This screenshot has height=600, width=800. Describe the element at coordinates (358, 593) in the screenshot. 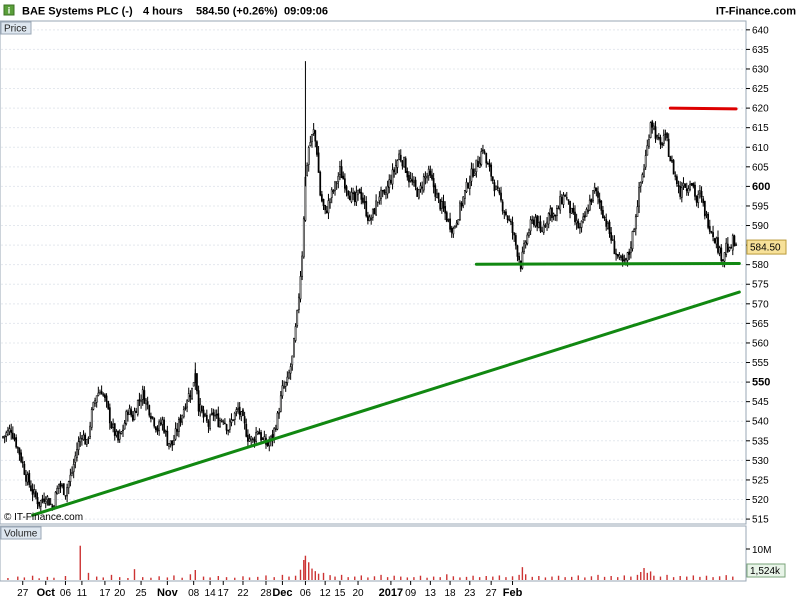

I see `x-tick-label: 20` at that location.